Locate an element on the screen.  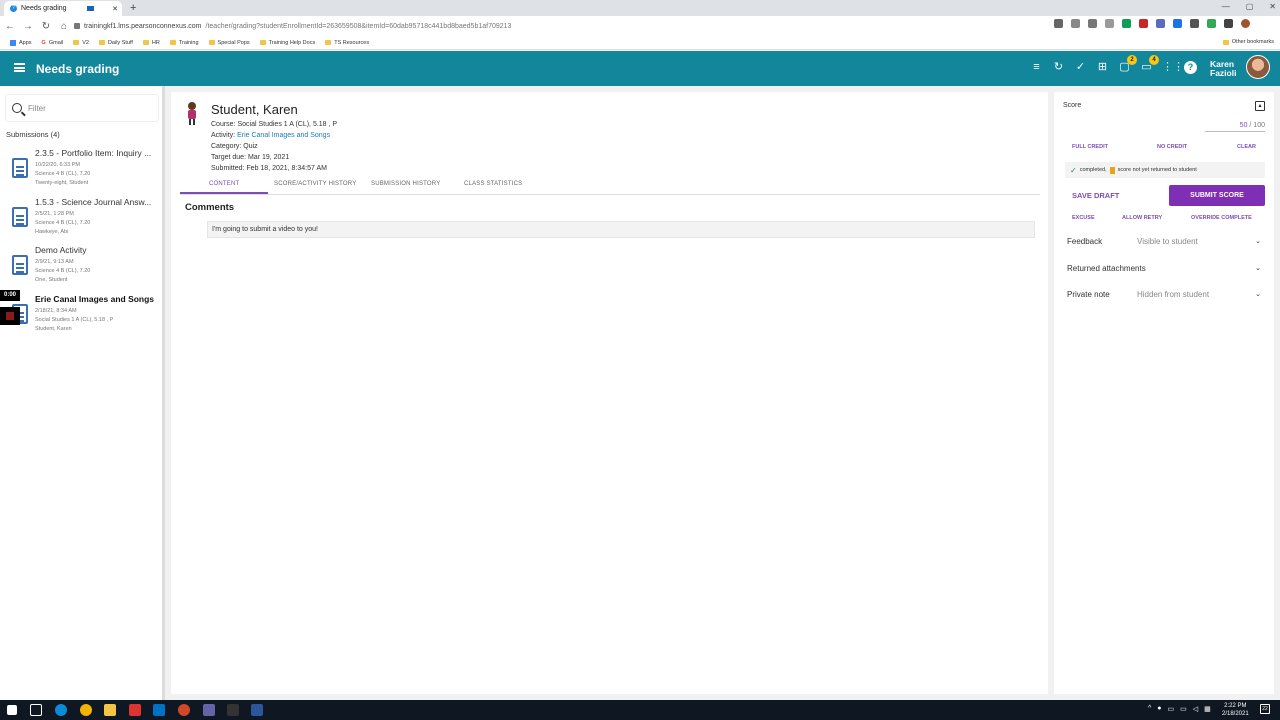
powerpoint-icon is located at coordinates (184, 710).